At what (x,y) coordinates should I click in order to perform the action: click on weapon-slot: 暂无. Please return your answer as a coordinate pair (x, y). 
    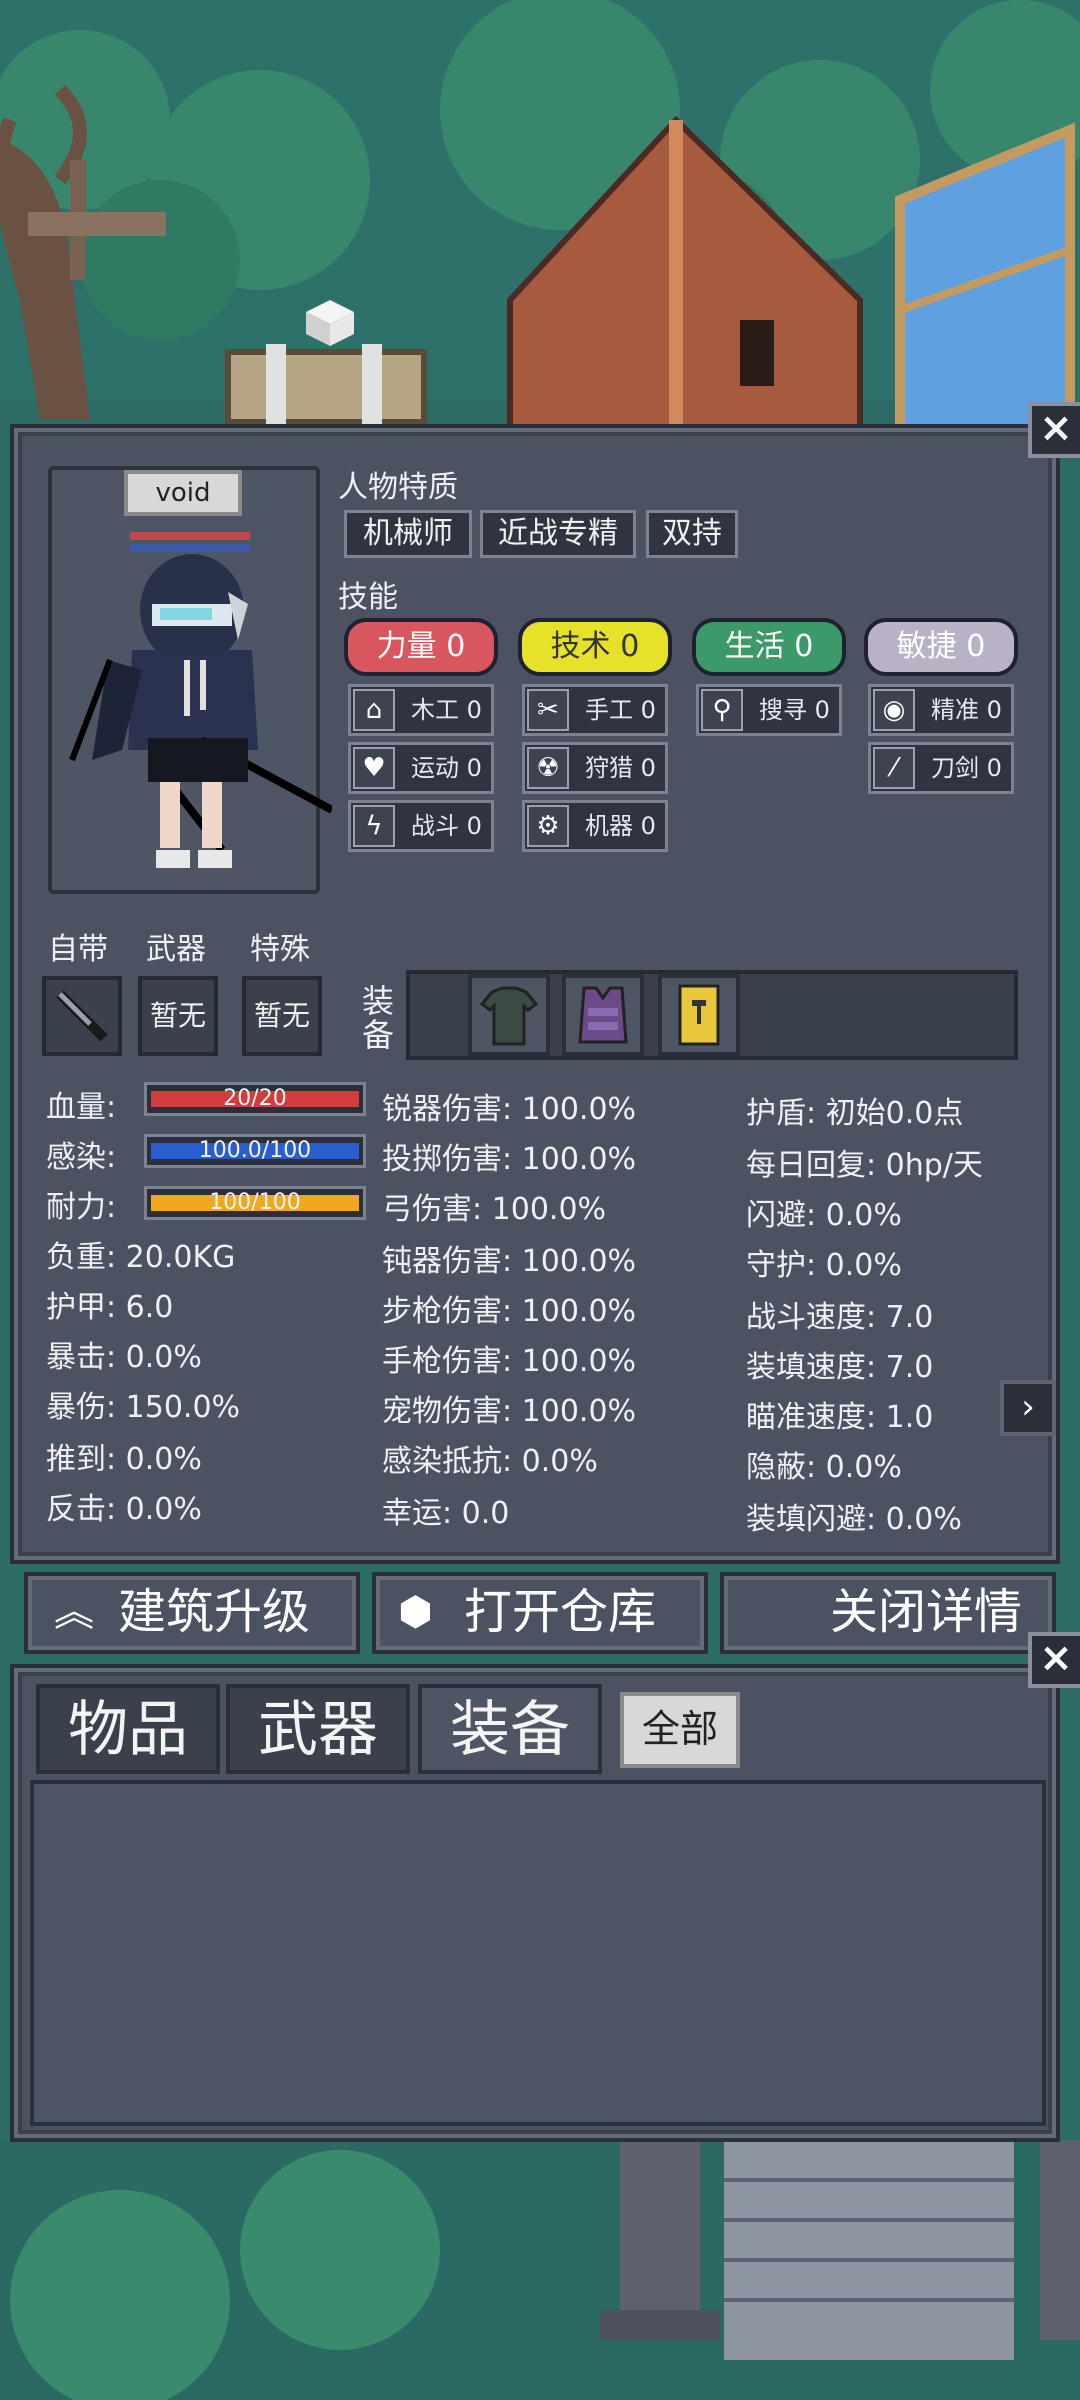
    Looking at the image, I should click on (178, 1016).